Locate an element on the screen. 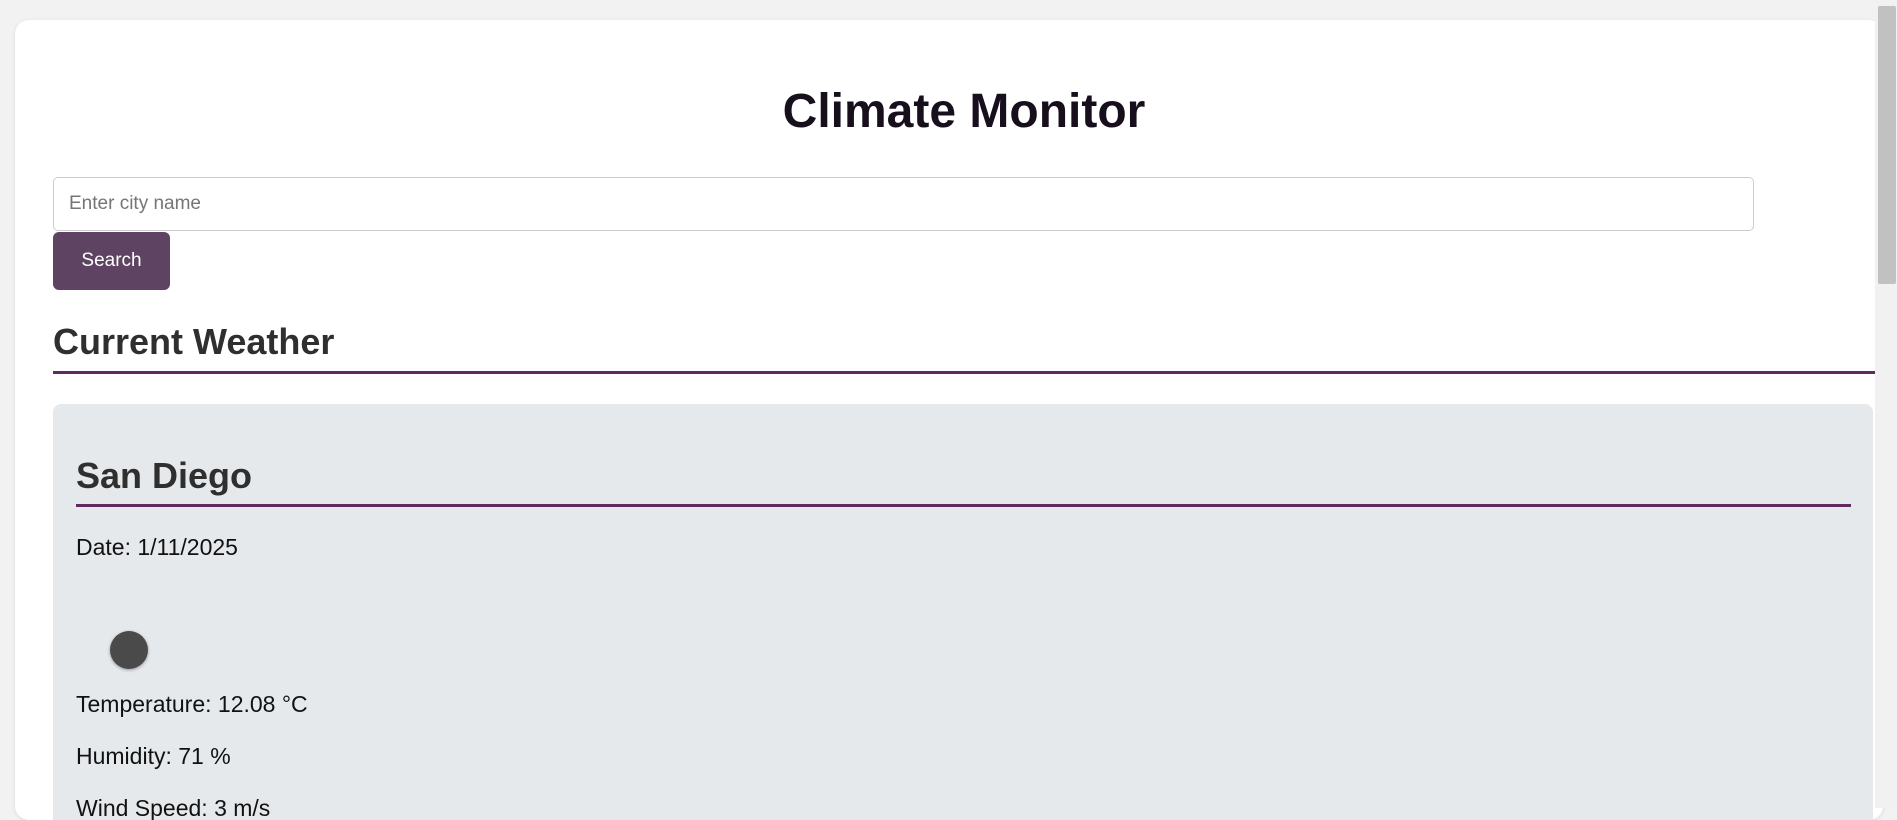  city-search-input is located at coordinates (903, 204).